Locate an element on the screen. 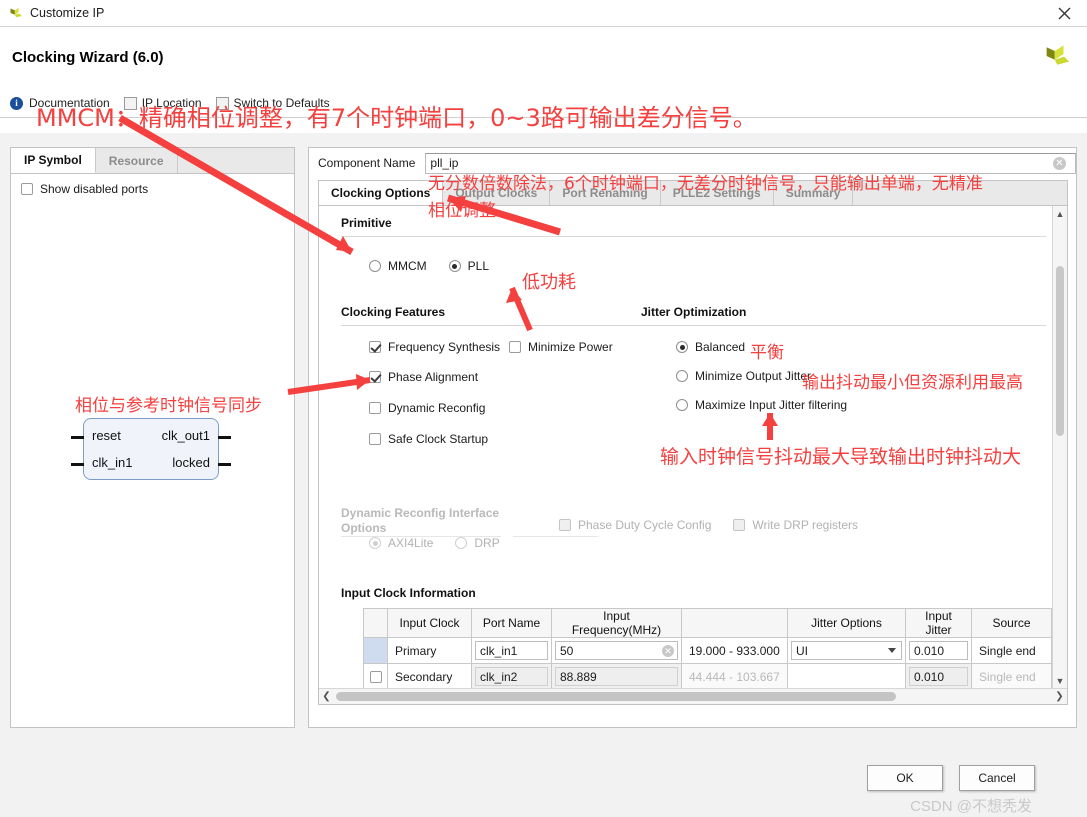 This screenshot has width=1087, height=817. scroll-up-icon: ▲ is located at coordinates (1060, 213).